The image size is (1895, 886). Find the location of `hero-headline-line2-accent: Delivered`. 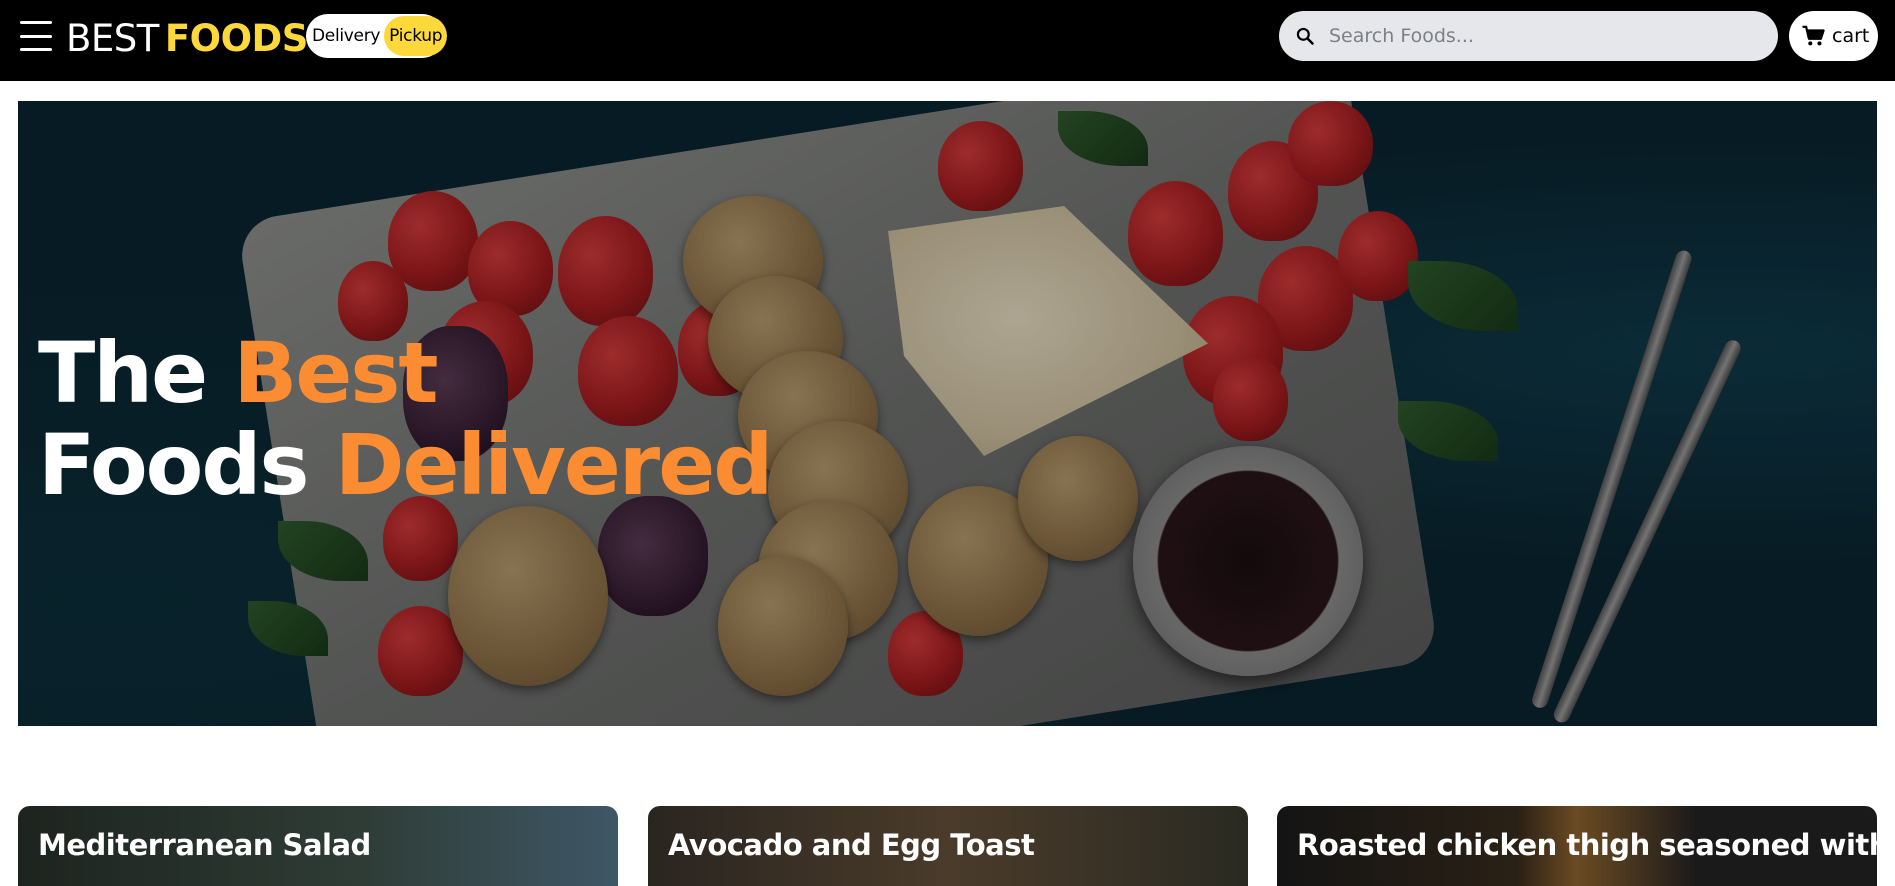

hero-headline-line2-accent: Delivered is located at coordinates (554, 465).